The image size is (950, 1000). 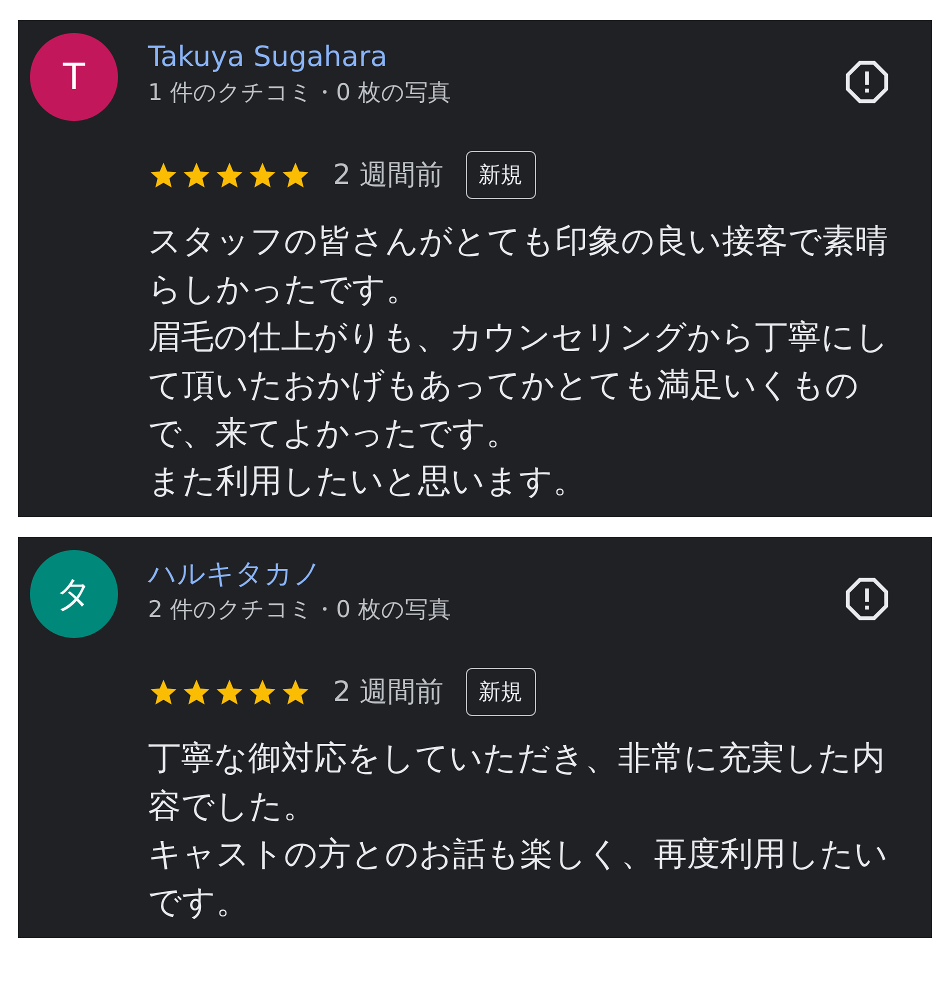 I want to click on reviewer-name: ハルキタカノ, so click(x=235, y=574).